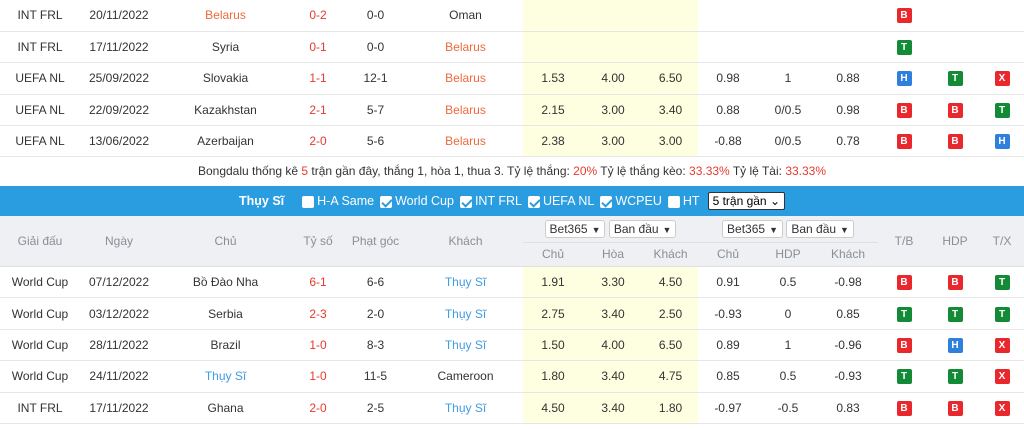 This screenshot has height=429, width=1024. What do you see at coordinates (318, 282) in the screenshot?
I see `score-cell: 6-1` at bounding box center [318, 282].